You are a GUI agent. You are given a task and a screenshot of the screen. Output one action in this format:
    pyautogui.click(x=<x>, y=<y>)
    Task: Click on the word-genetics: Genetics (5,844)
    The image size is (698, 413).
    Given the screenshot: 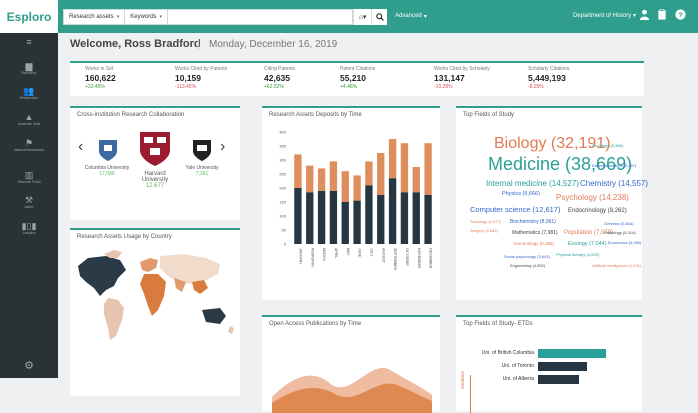 What is the action you would take?
    pyautogui.click(x=619, y=224)
    